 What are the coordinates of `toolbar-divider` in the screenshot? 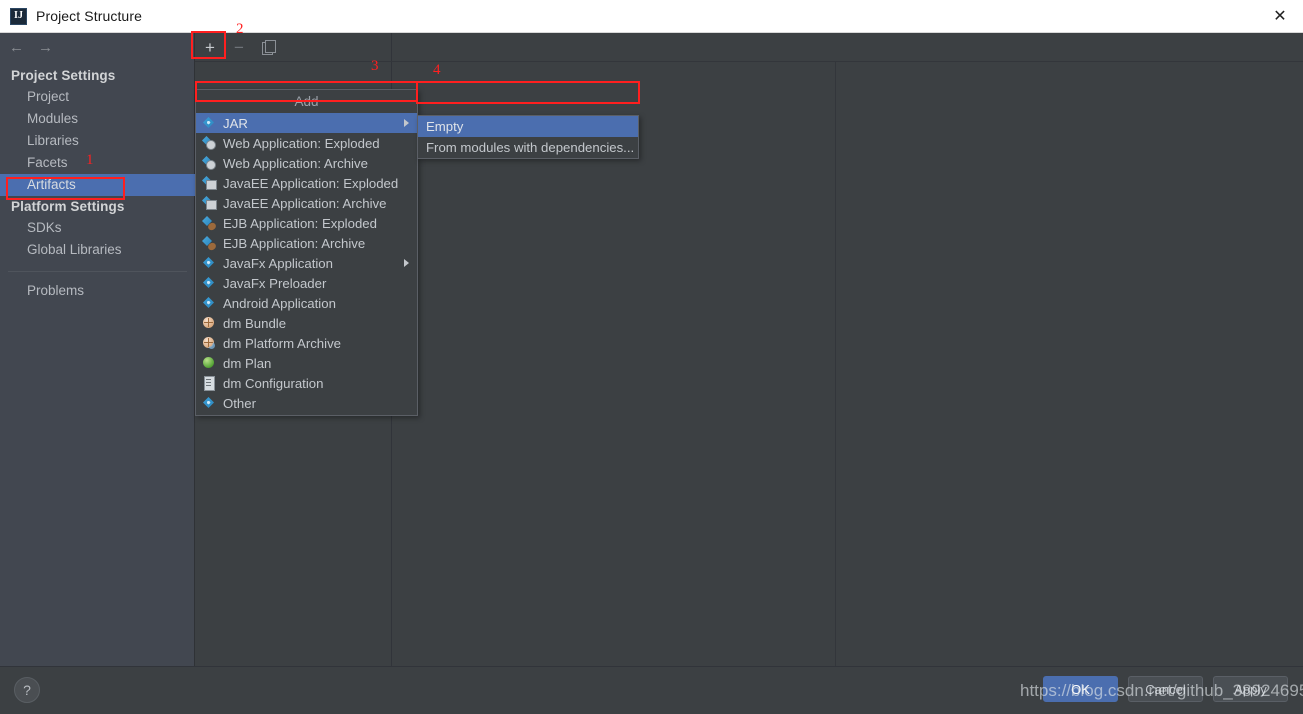 It's located at (749, 61).